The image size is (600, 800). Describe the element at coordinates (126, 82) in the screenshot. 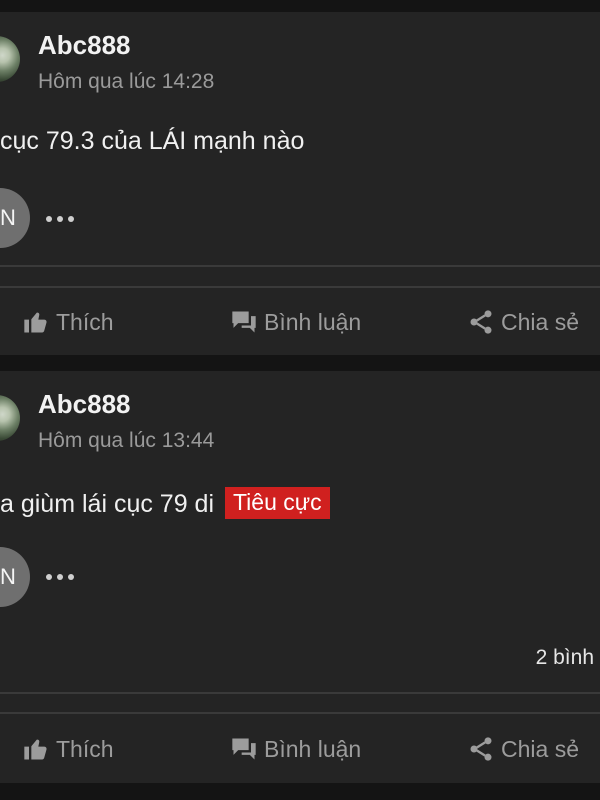

I see `post-timestamp: Hôm qua lúc 14:28` at that location.